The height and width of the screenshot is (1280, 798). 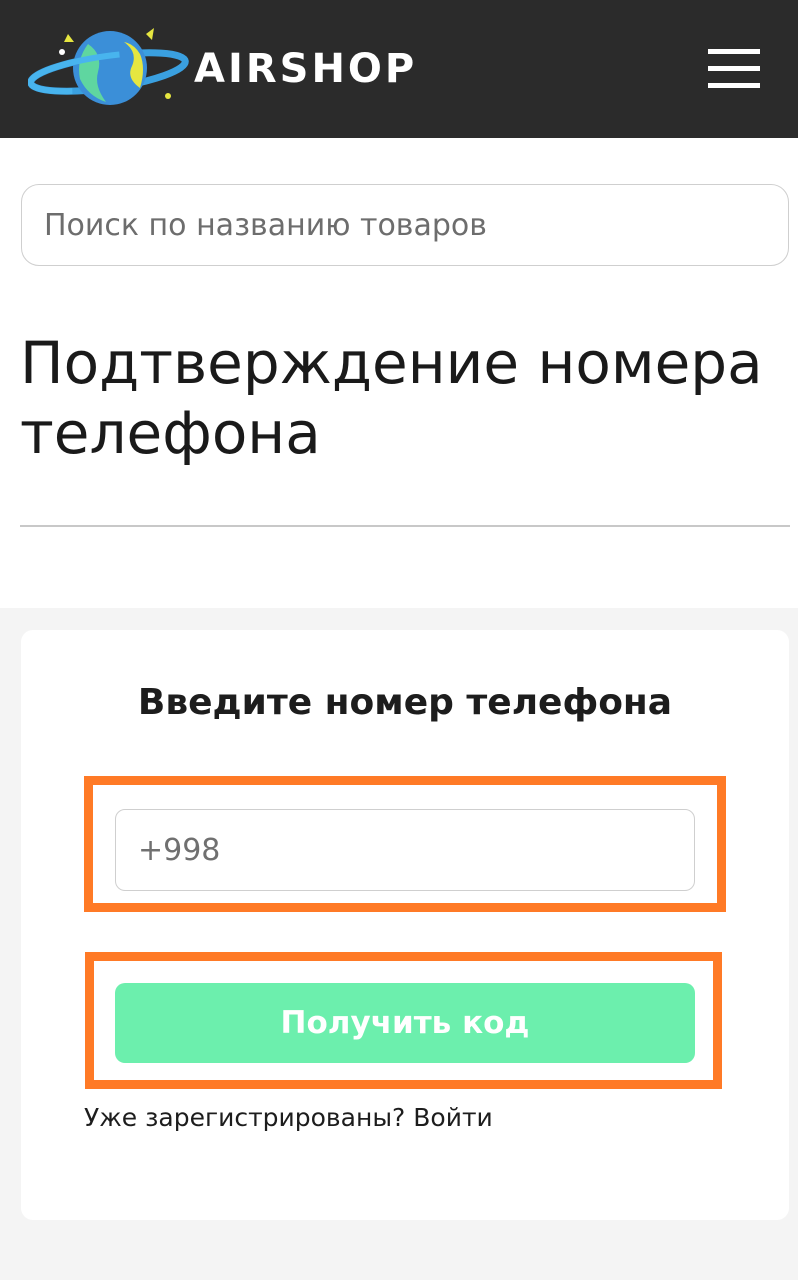 What do you see at coordinates (113, 69) in the screenshot?
I see `planet-logo-icon` at bounding box center [113, 69].